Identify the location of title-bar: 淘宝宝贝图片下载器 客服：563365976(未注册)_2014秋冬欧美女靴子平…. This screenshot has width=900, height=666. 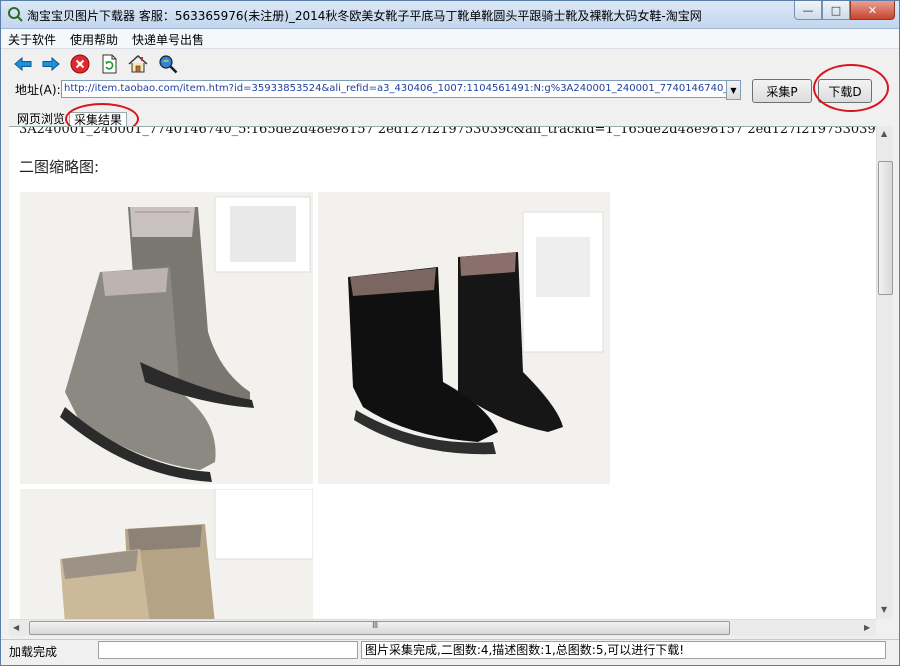
(450, 15).